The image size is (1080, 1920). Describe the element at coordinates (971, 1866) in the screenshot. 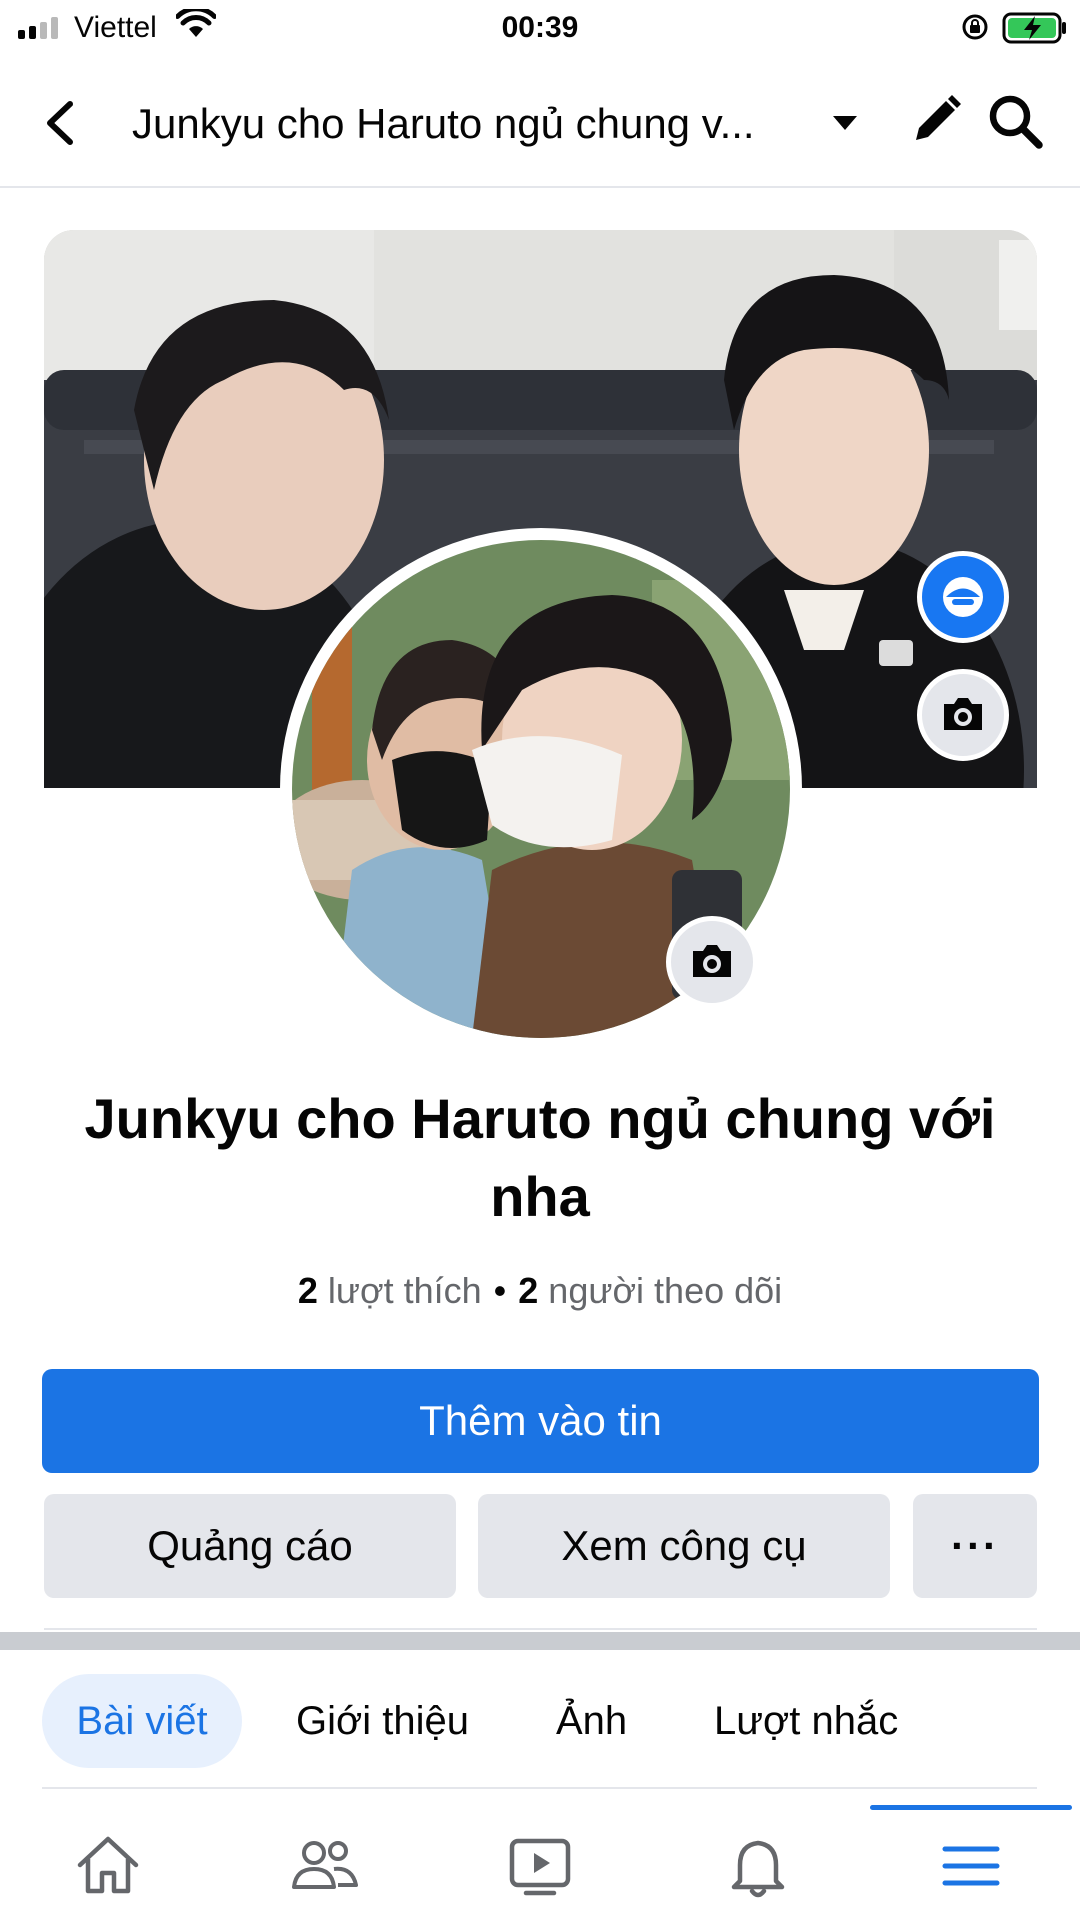

I see `menu-icon` at that location.